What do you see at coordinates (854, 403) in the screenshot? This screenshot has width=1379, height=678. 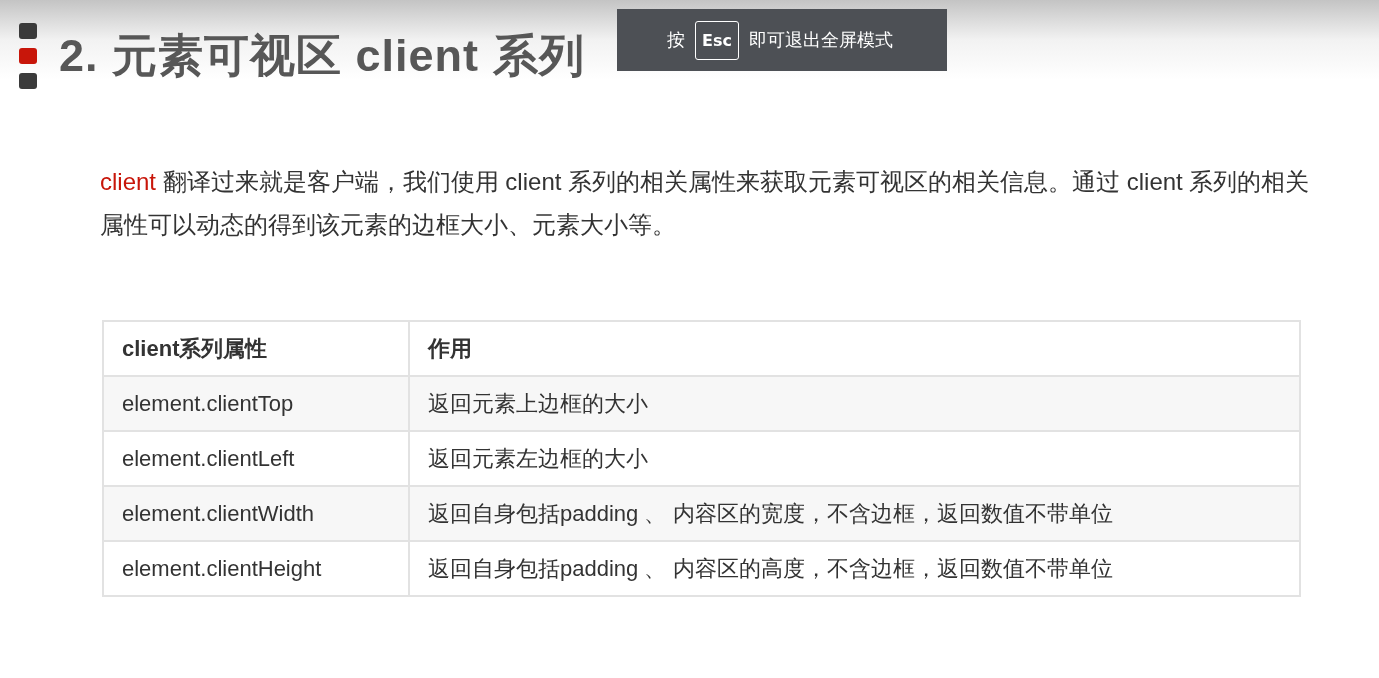 I see `table-cell: 返回元素上边框的大小` at bounding box center [854, 403].